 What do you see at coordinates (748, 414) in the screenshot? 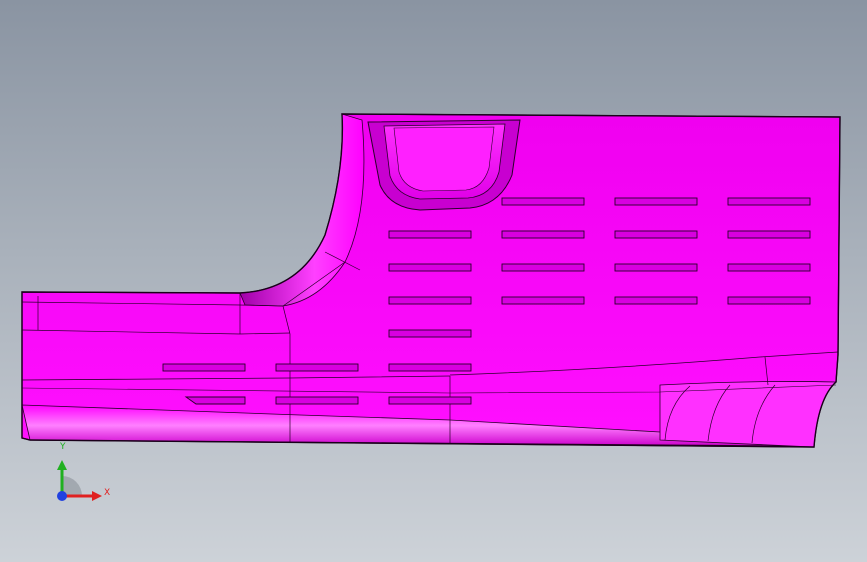
I see `right-corner-surface` at bounding box center [748, 414].